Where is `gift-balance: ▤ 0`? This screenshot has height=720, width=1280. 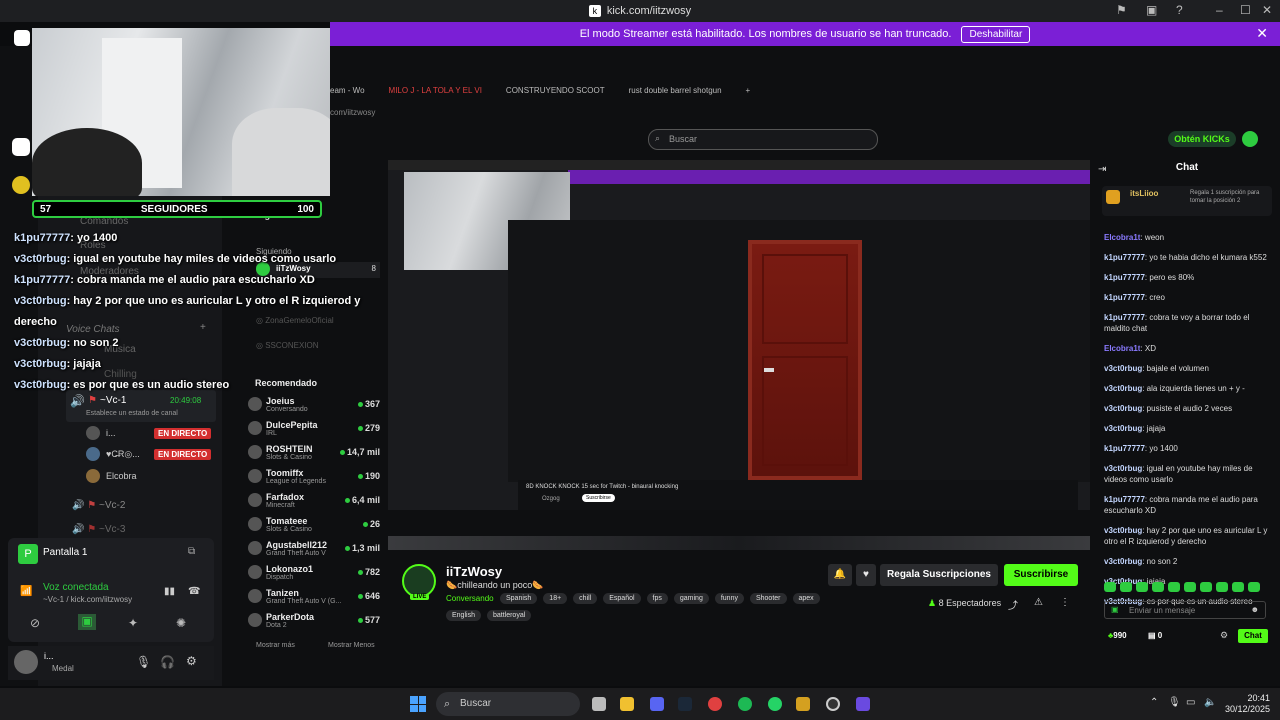
gift-balance: ▤ 0 is located at coordinates (1155, 635).